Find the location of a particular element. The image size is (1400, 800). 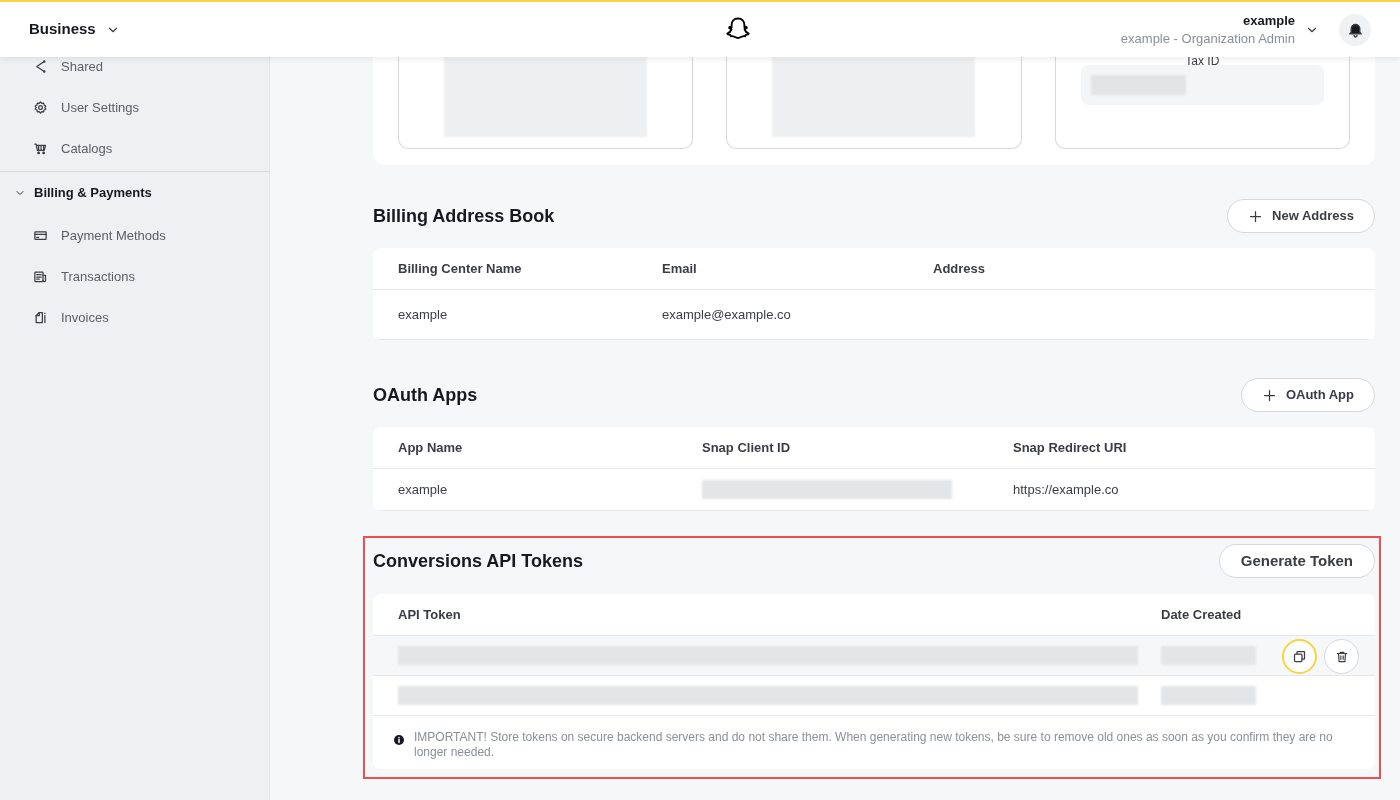

account-menu: example example - Organization Admin is located at coordinates (1219, 29).